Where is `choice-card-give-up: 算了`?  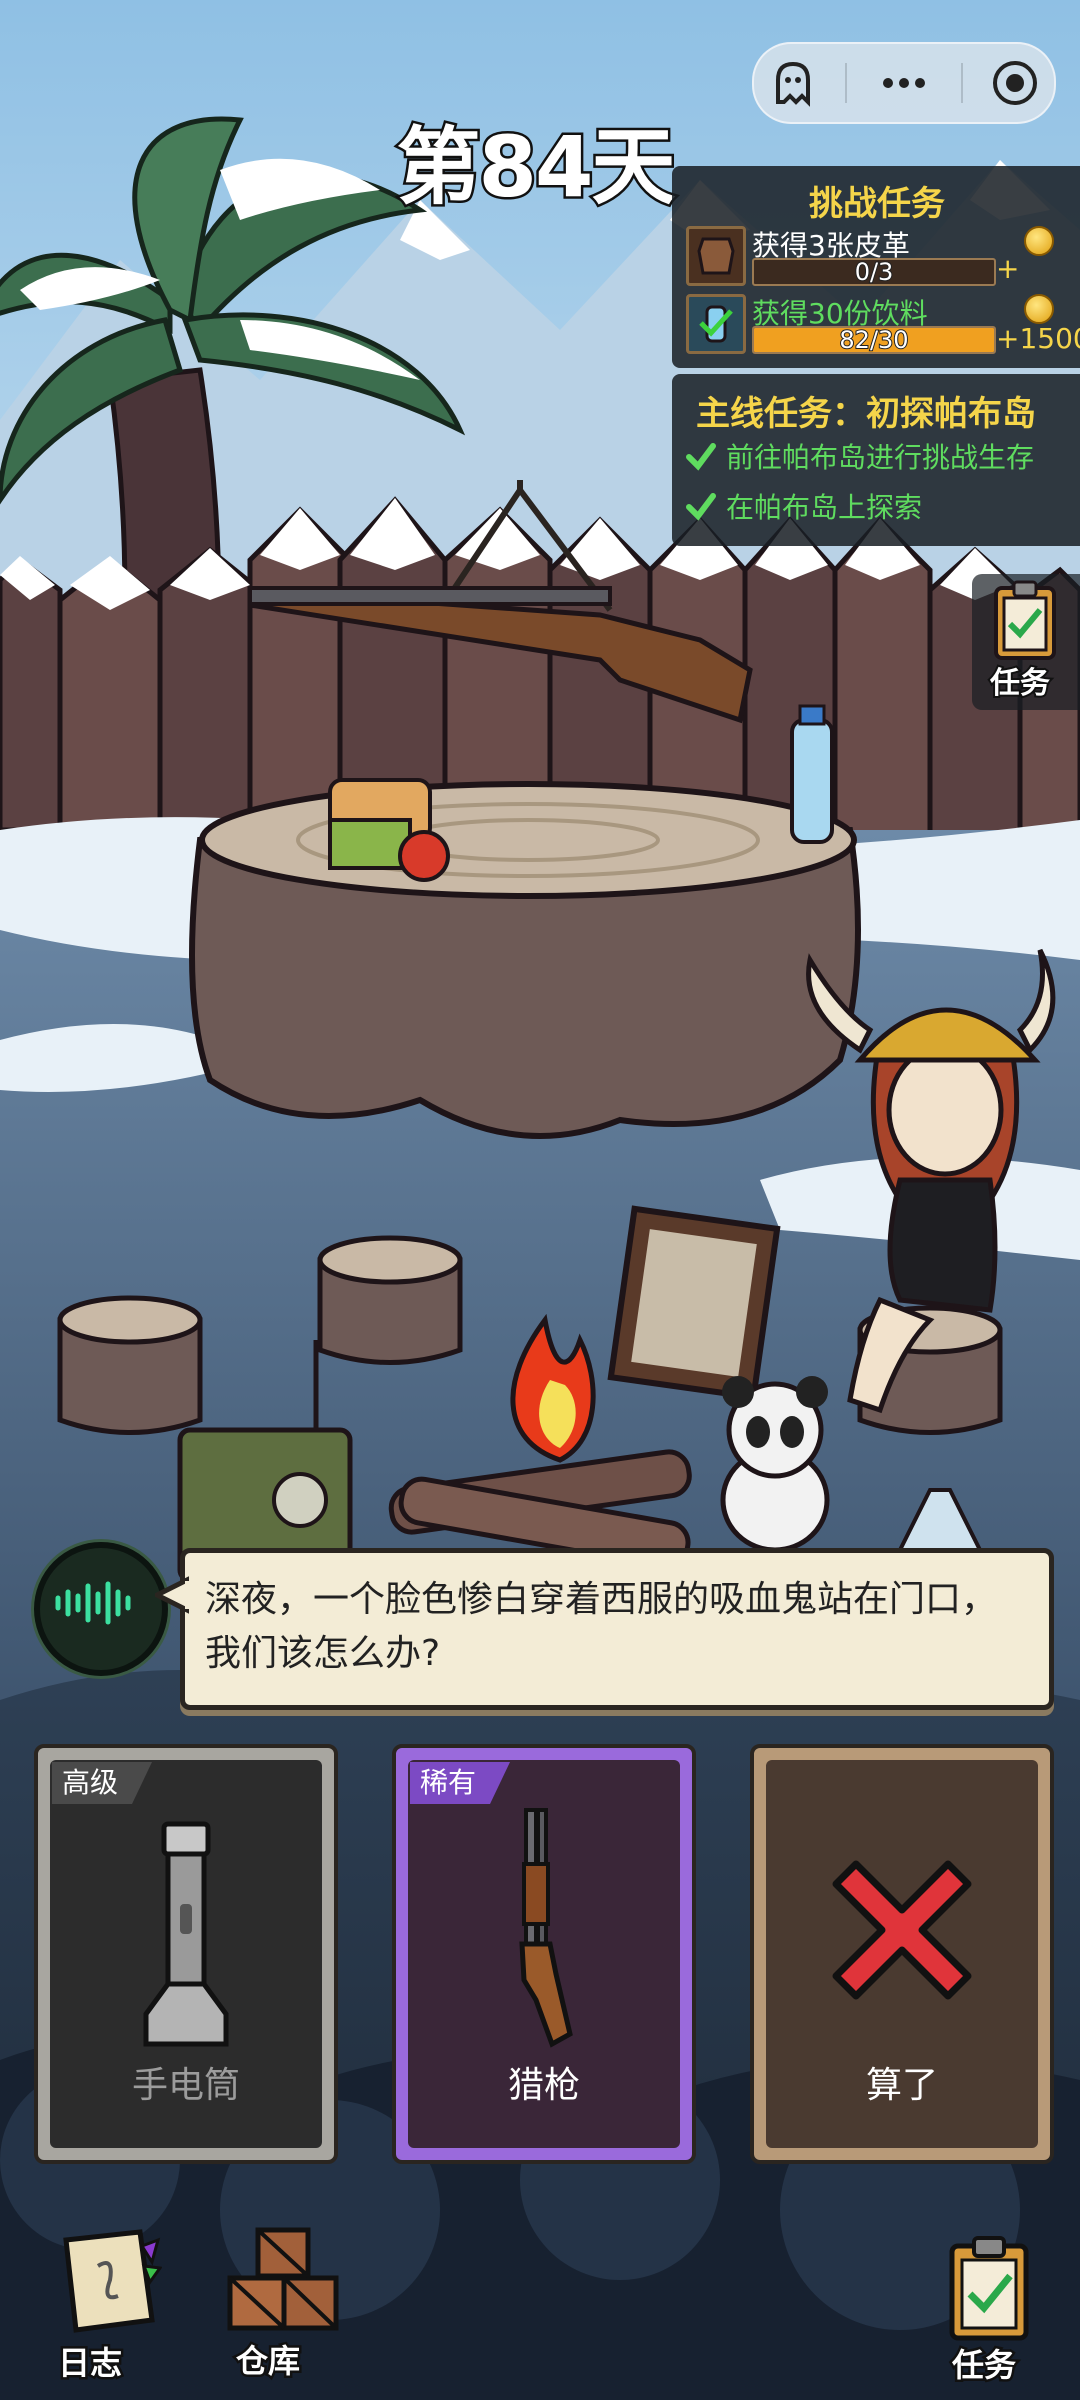
choice-card-give-up: 算了 is located at coordinates (902, 1954).